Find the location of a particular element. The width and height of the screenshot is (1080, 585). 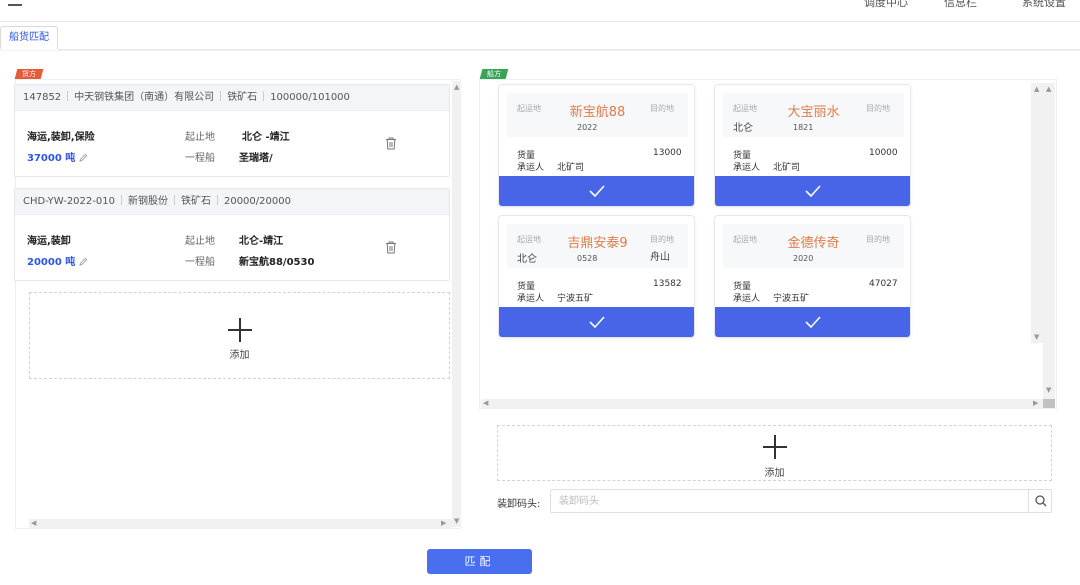

ship-year: 0528 is located at coordinates (587, 258).